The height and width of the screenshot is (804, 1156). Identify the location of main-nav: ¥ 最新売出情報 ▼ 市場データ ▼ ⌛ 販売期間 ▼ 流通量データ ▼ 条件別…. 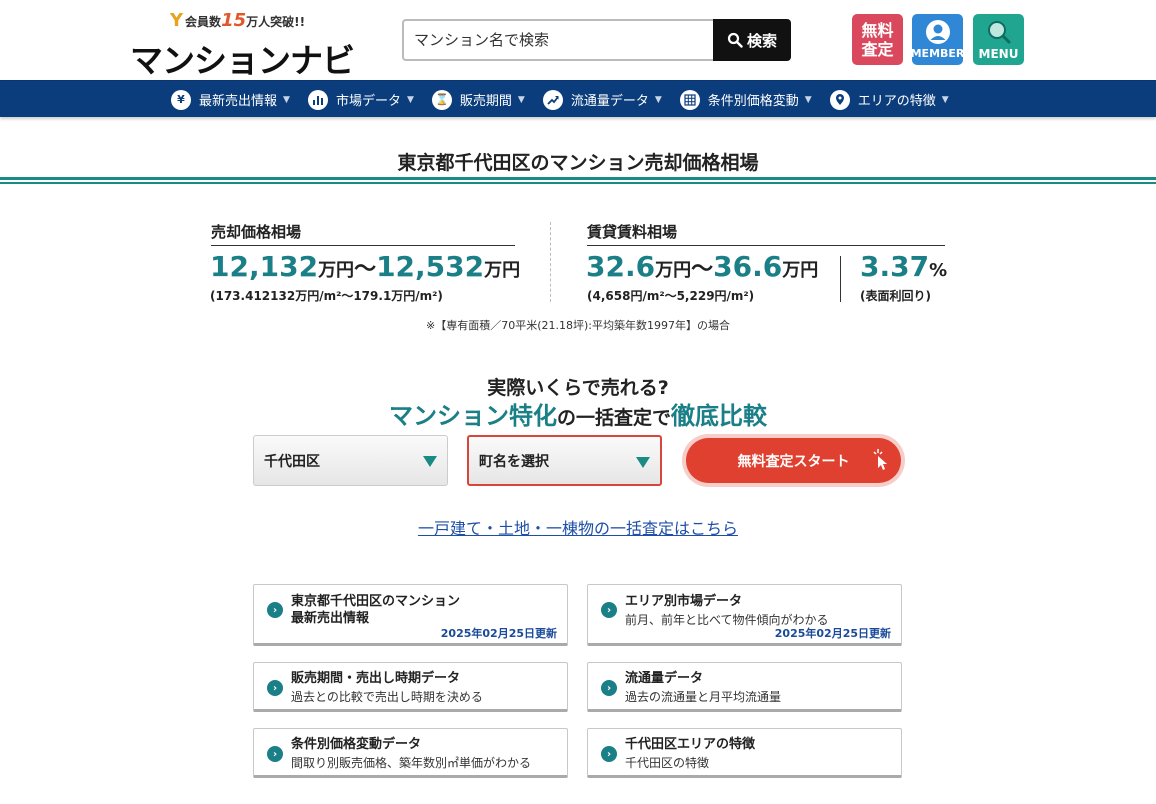
(578, 98).